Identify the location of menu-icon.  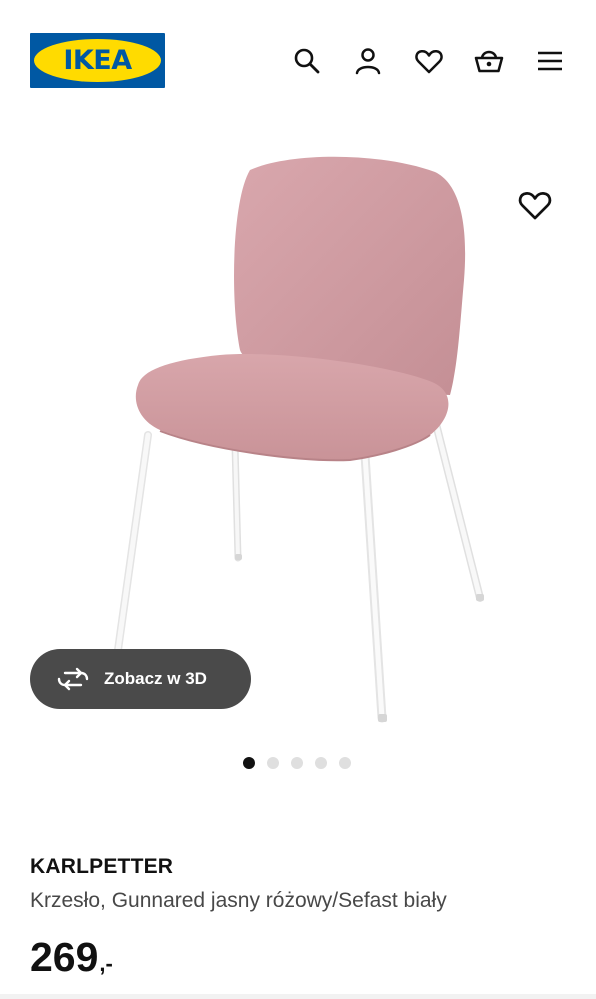
(550, 61).